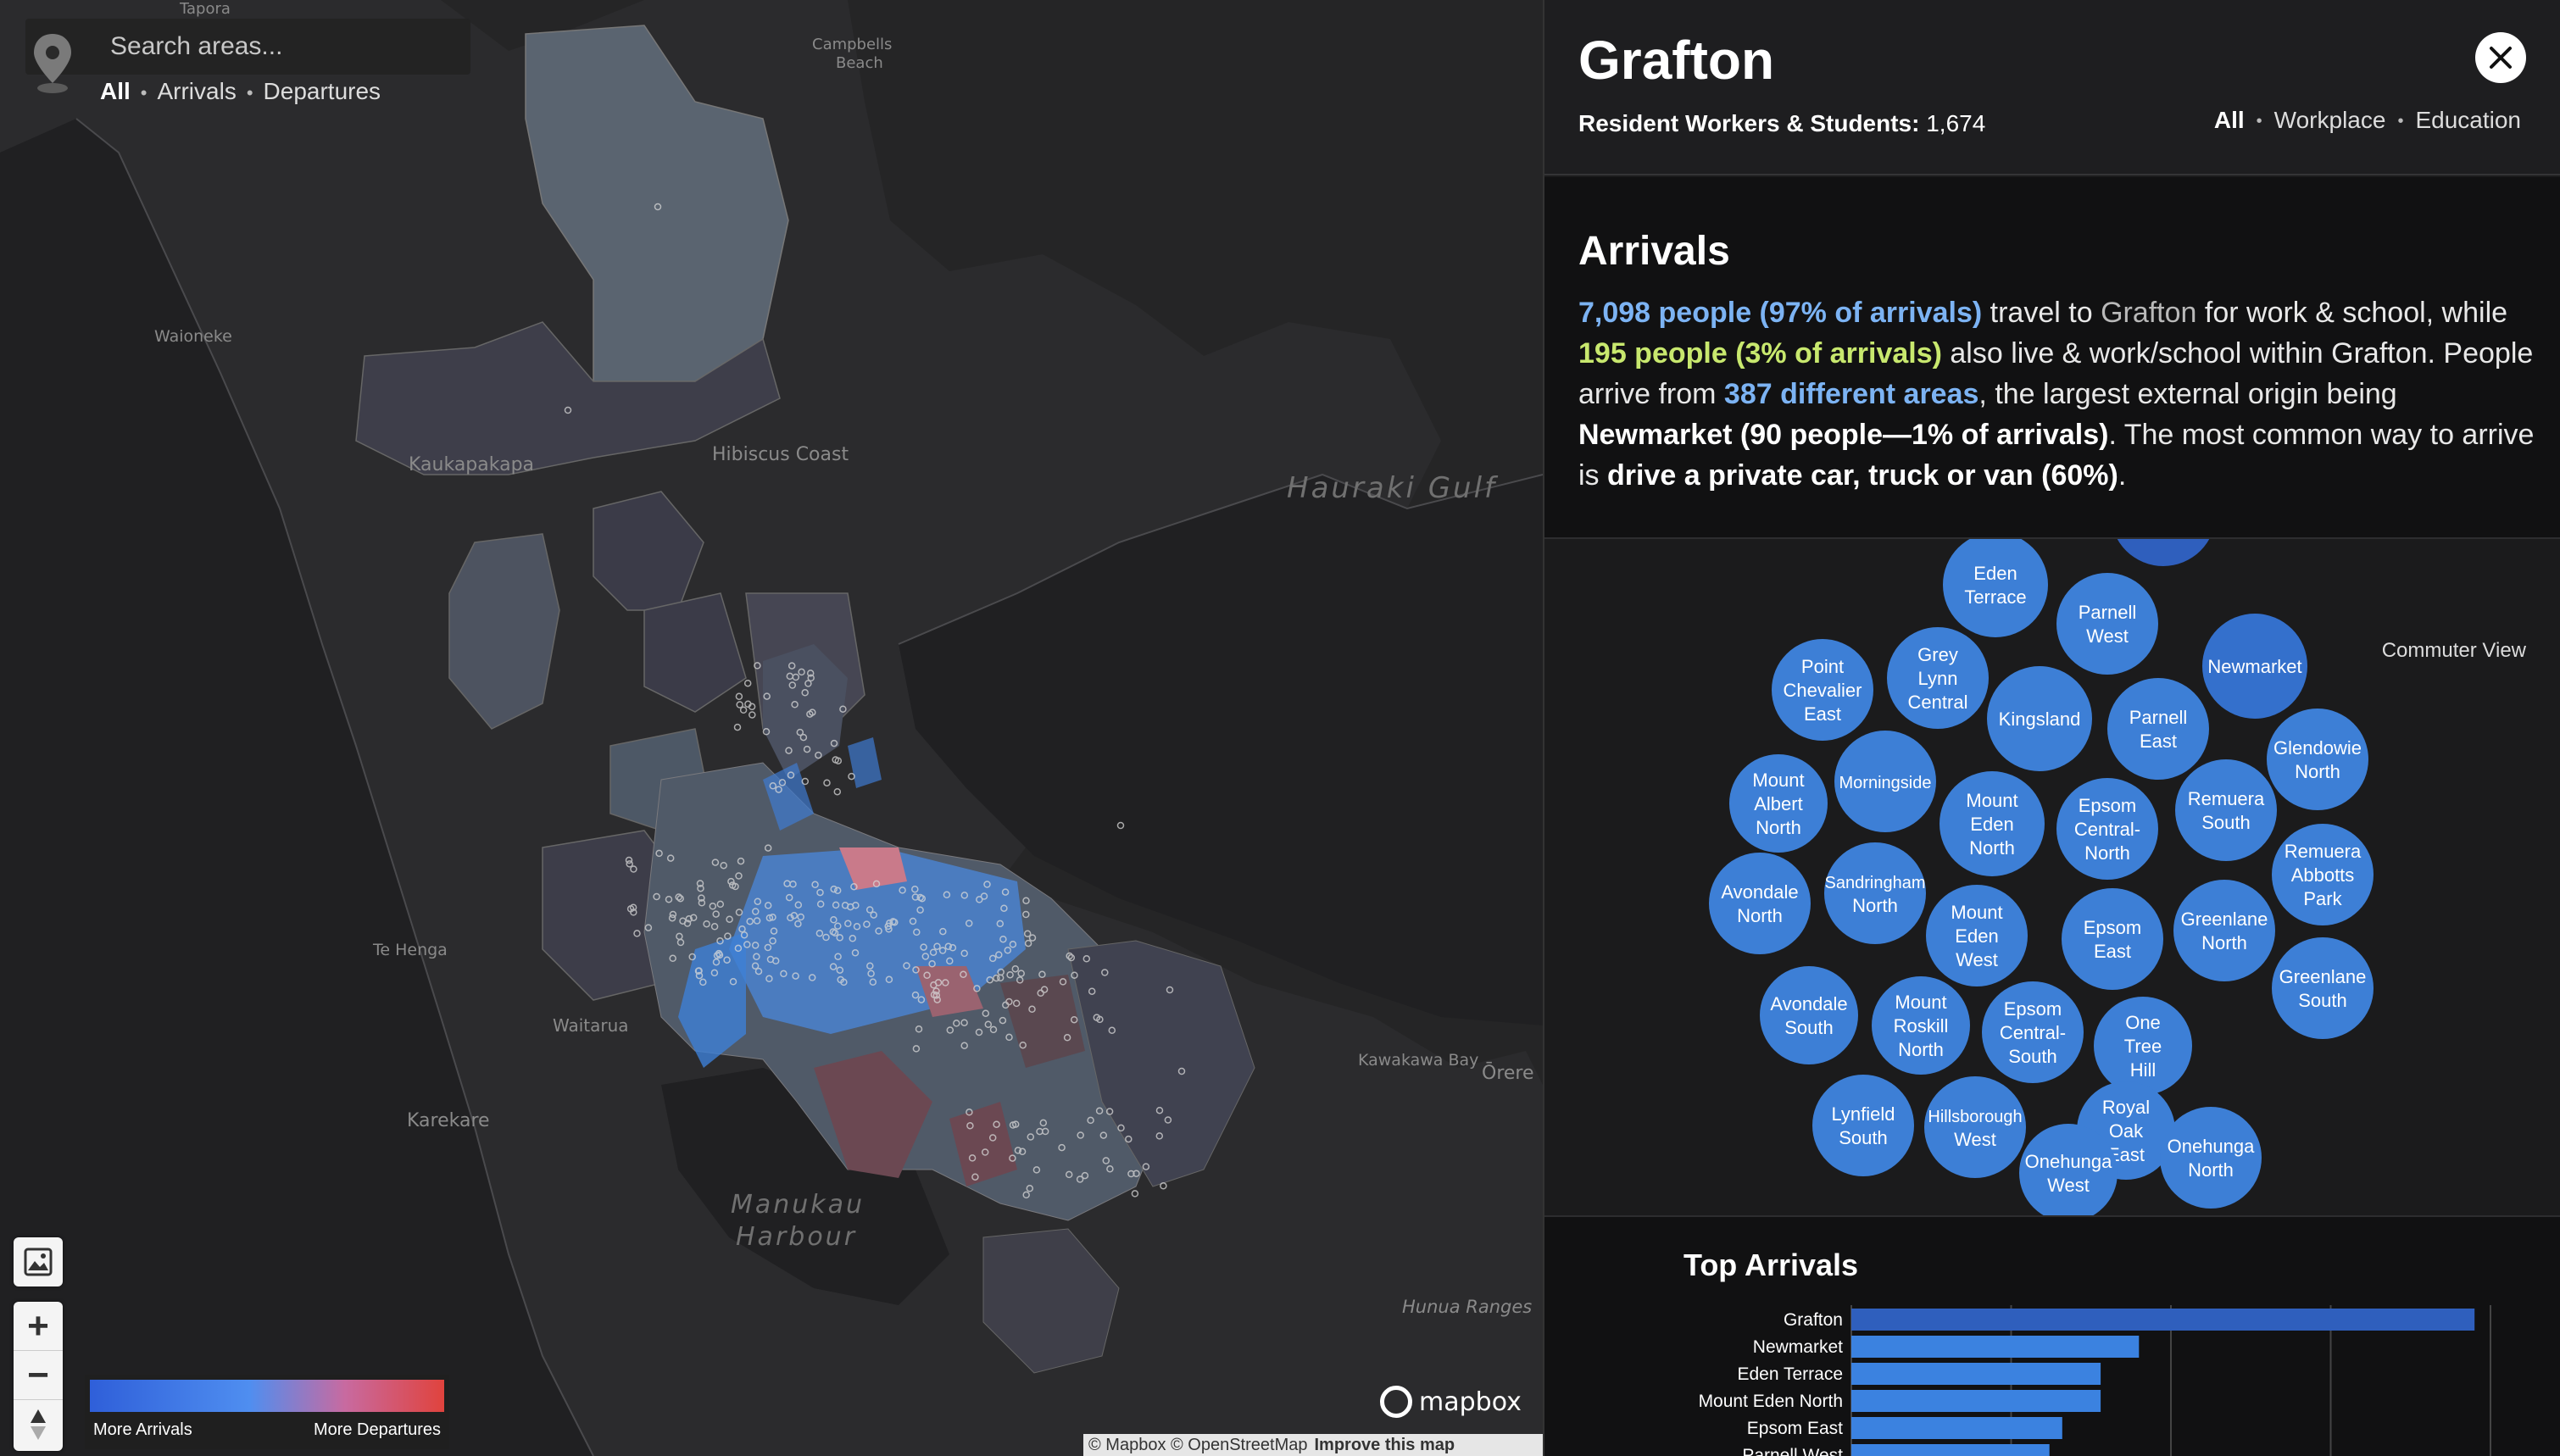 Image resolution: width=2560 pixels, height=1456 pixels. Describe the element at coordinates (377, 1430) in the screenshot. I see `legend-label-departures: More Departures` at that location.